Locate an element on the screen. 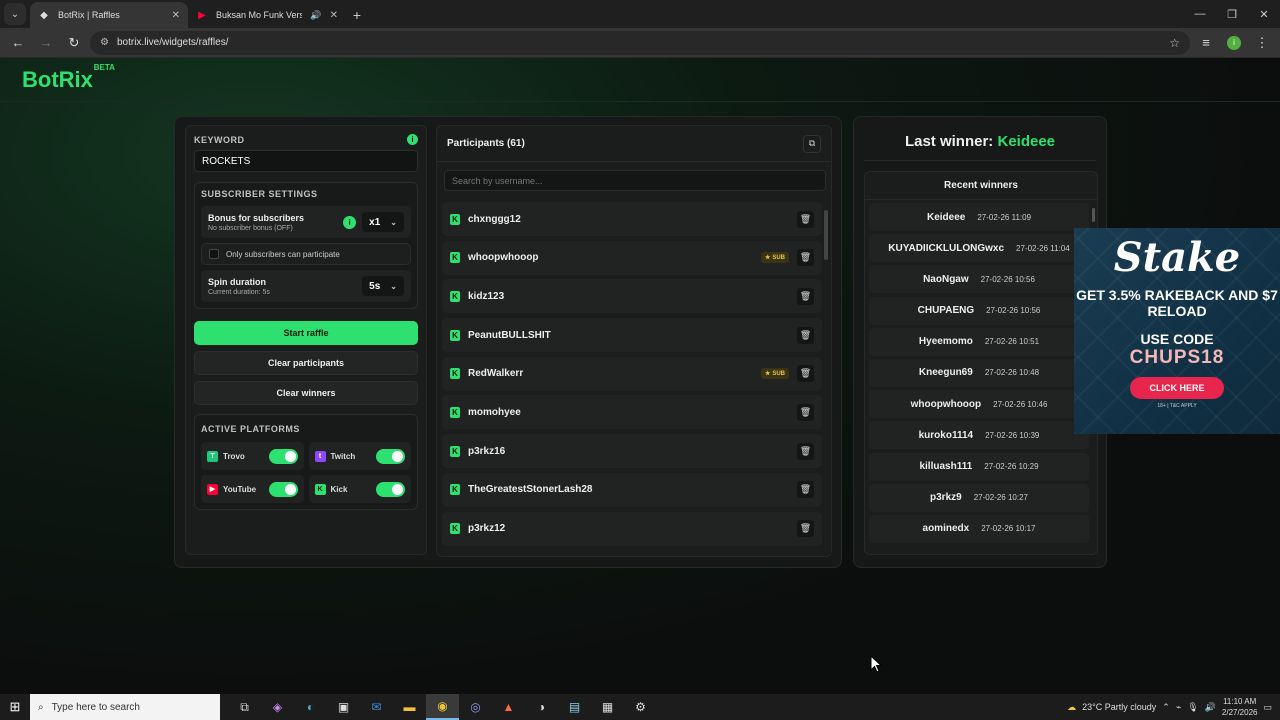 The width and height of the screenshot is (1280, 720). restore-button: ❐ is located at coordinates (1232, 14).